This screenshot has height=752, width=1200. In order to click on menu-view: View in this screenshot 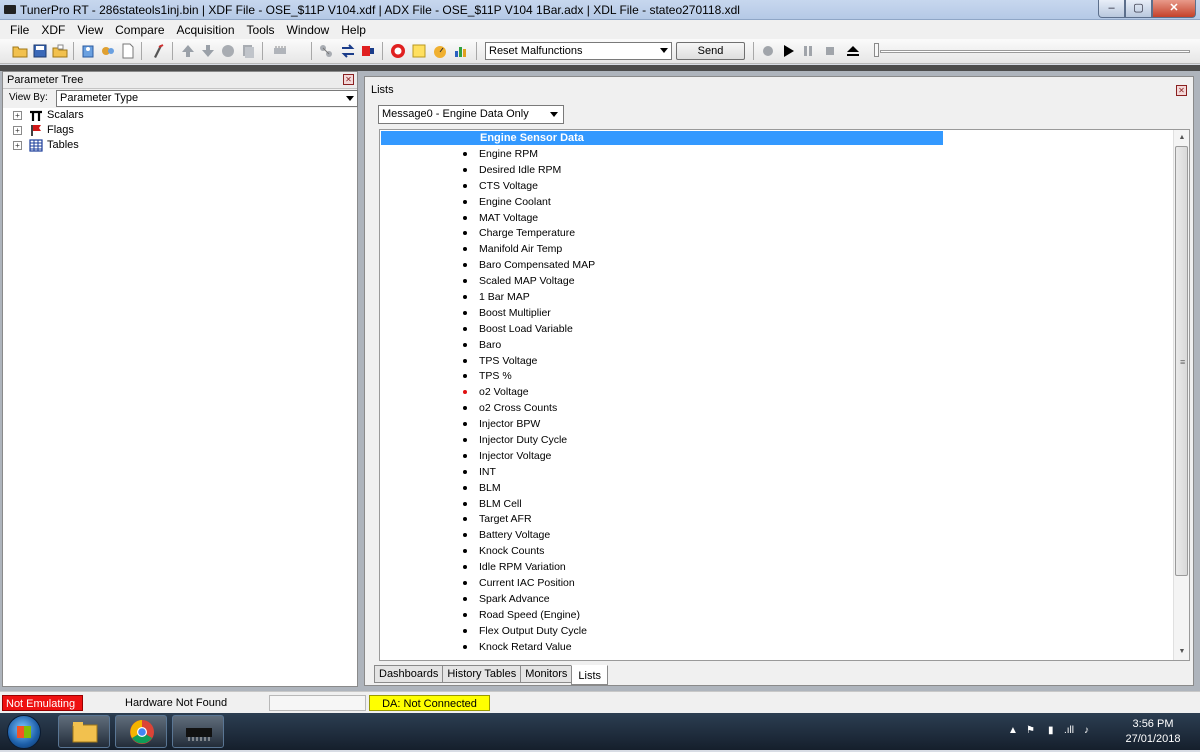, I will do `click(90, 30)`.